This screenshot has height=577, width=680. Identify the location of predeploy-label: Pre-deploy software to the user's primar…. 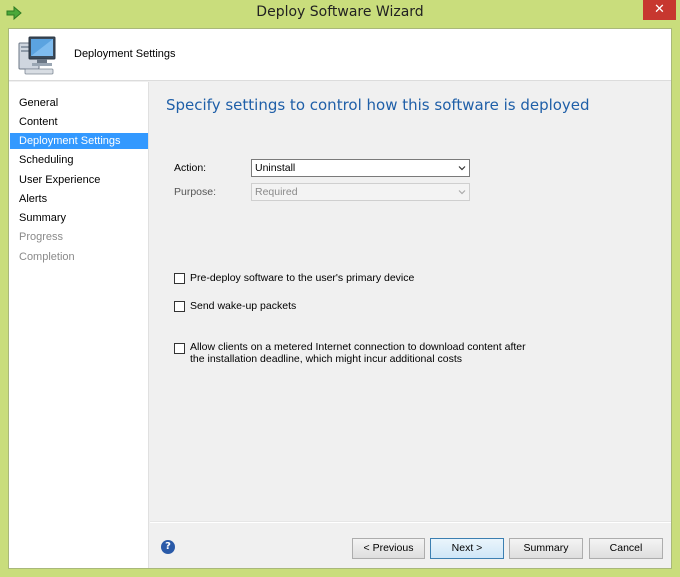
(302, 278).